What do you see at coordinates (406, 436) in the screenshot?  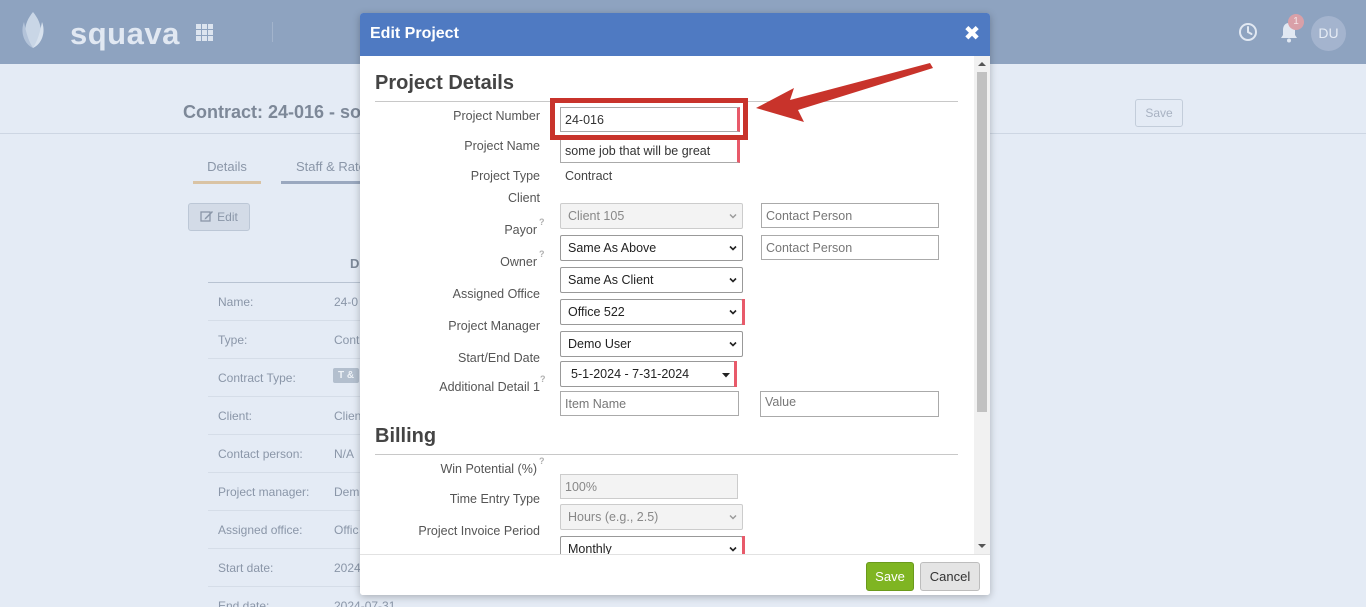 I see `section-title-billing: Billing` at bounding box center [406, 436].